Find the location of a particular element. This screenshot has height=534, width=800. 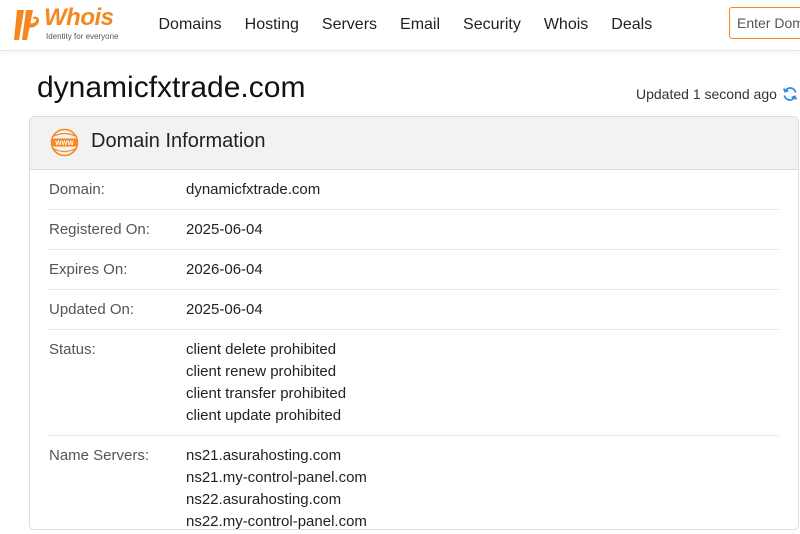

svg-text: WWW is located at coordinates (64, 143).